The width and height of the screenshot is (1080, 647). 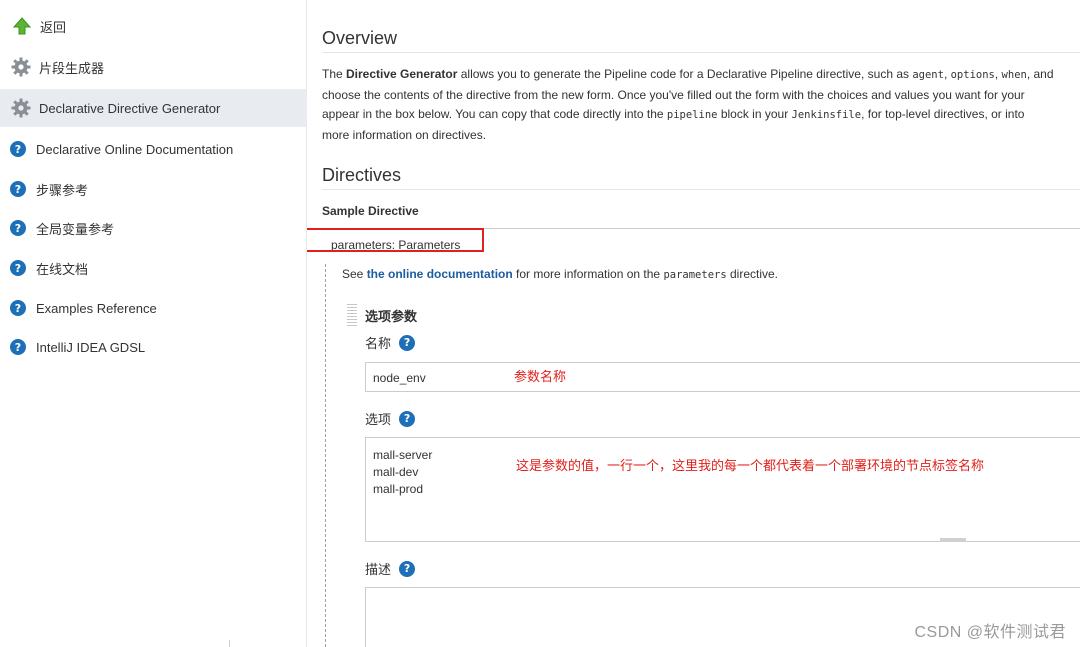 I want to click on overview-bold-term: Directive Generator, so click(x=402, y=74).